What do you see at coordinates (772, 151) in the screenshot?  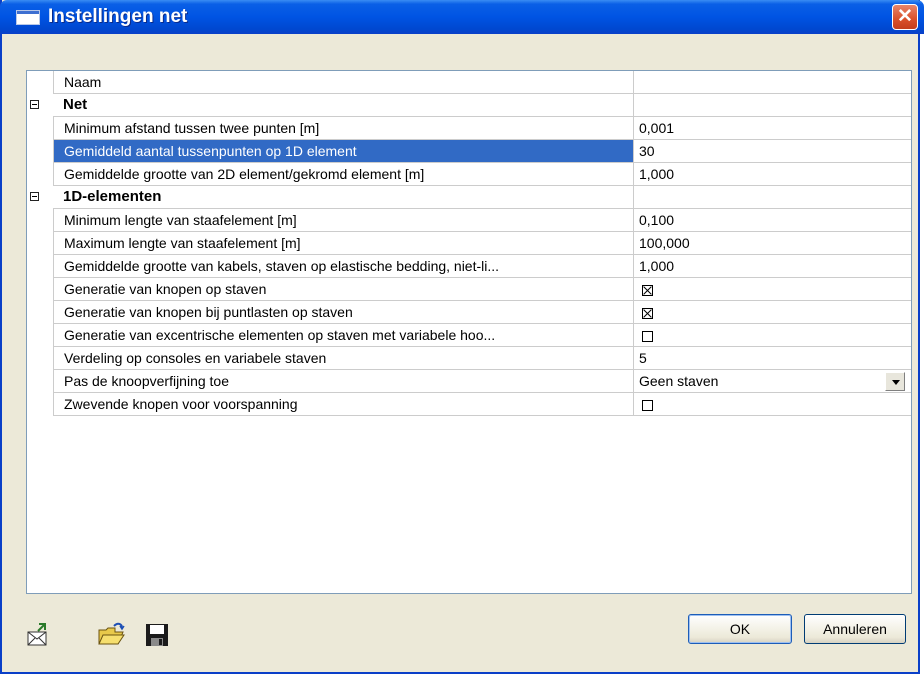 I see `property-value: 30` at bounding box center [772, 151].